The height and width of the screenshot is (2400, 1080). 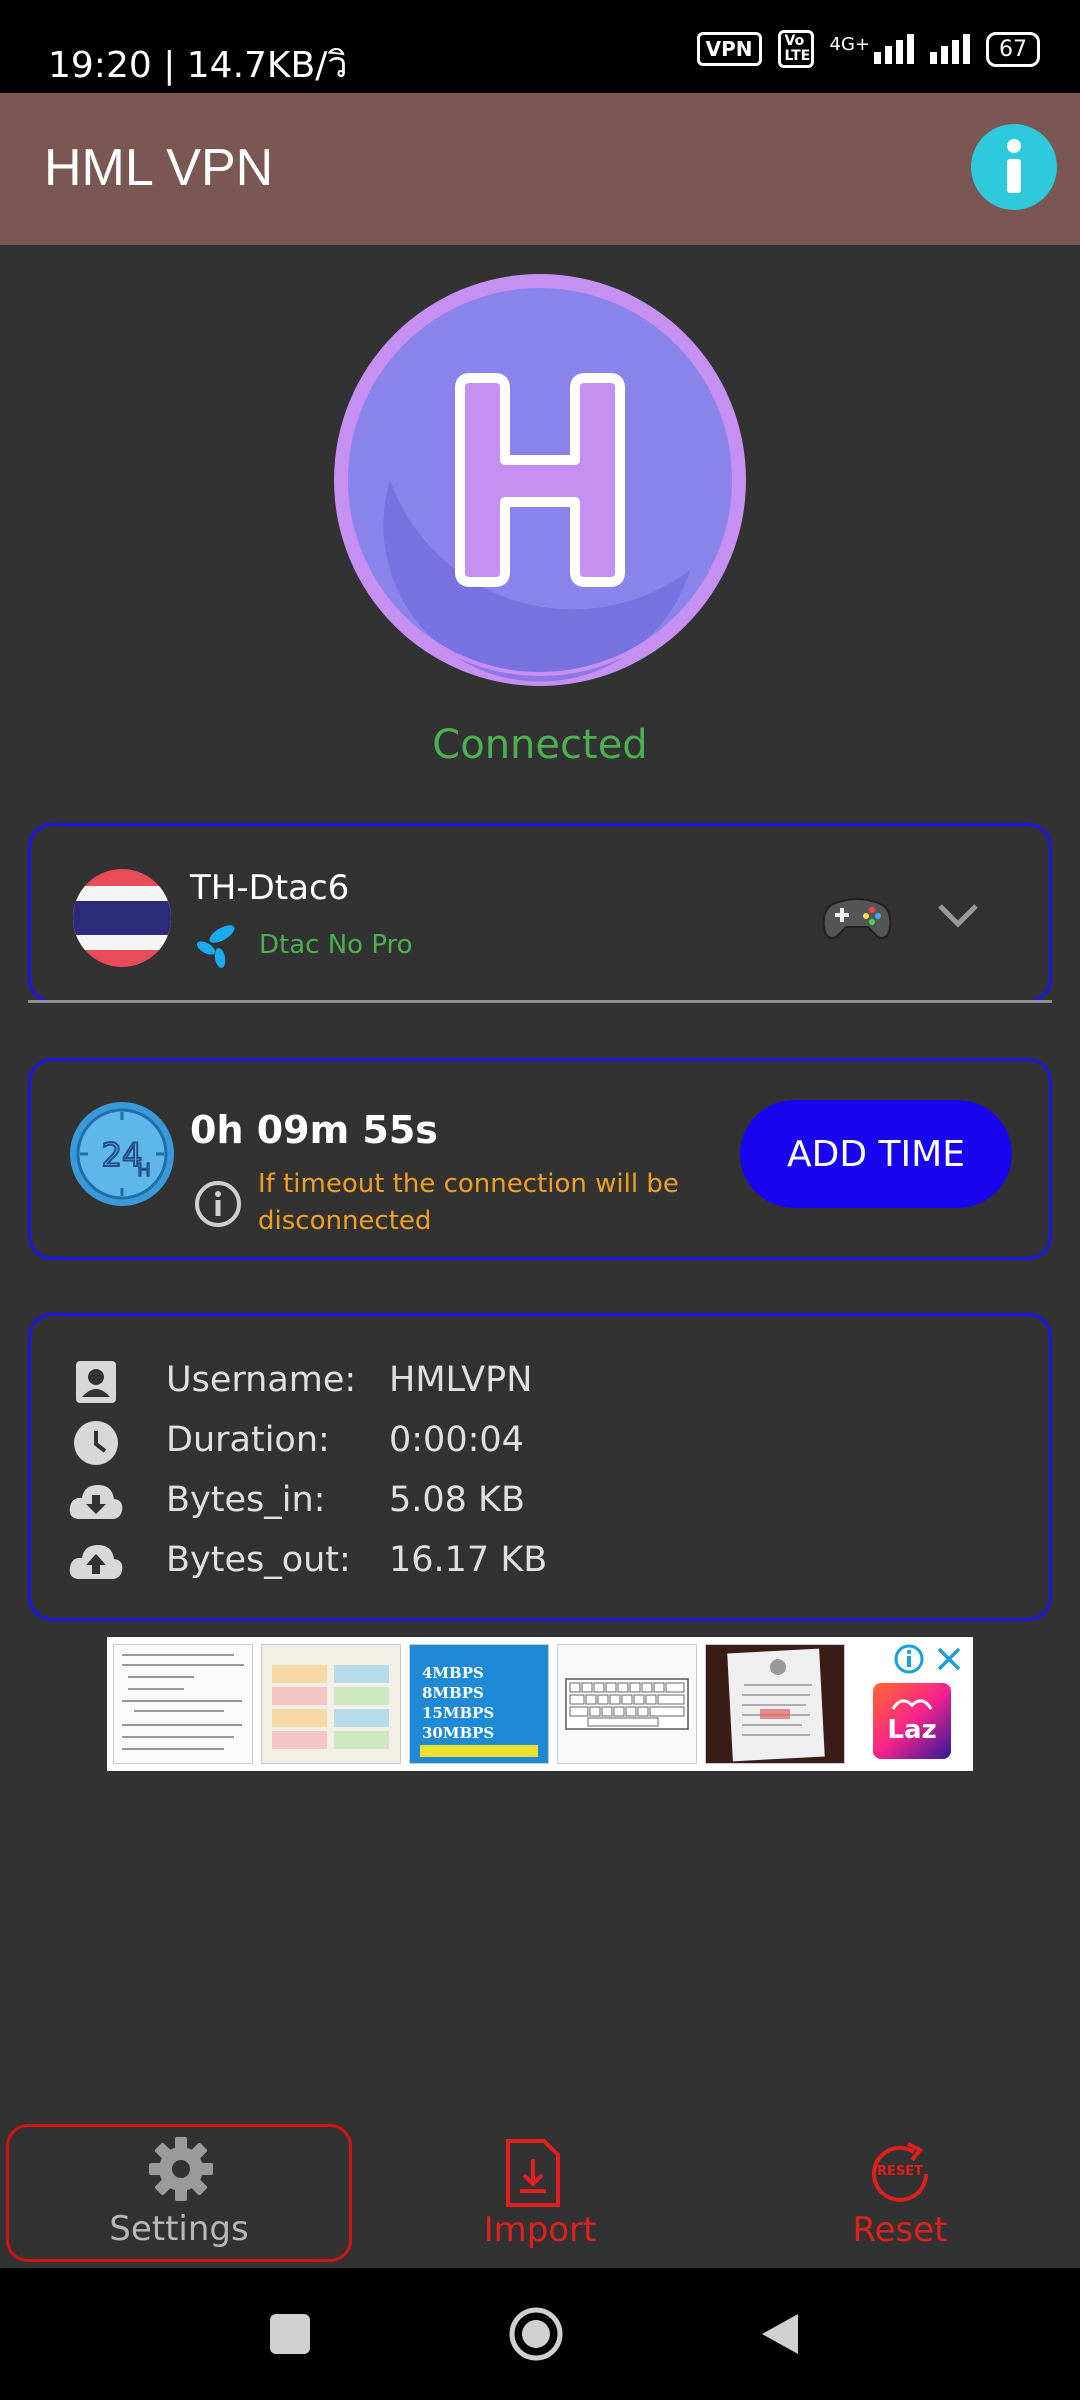 I want to click on bytes-out-value: 16.17 KB, so click(x=468, y=1560).